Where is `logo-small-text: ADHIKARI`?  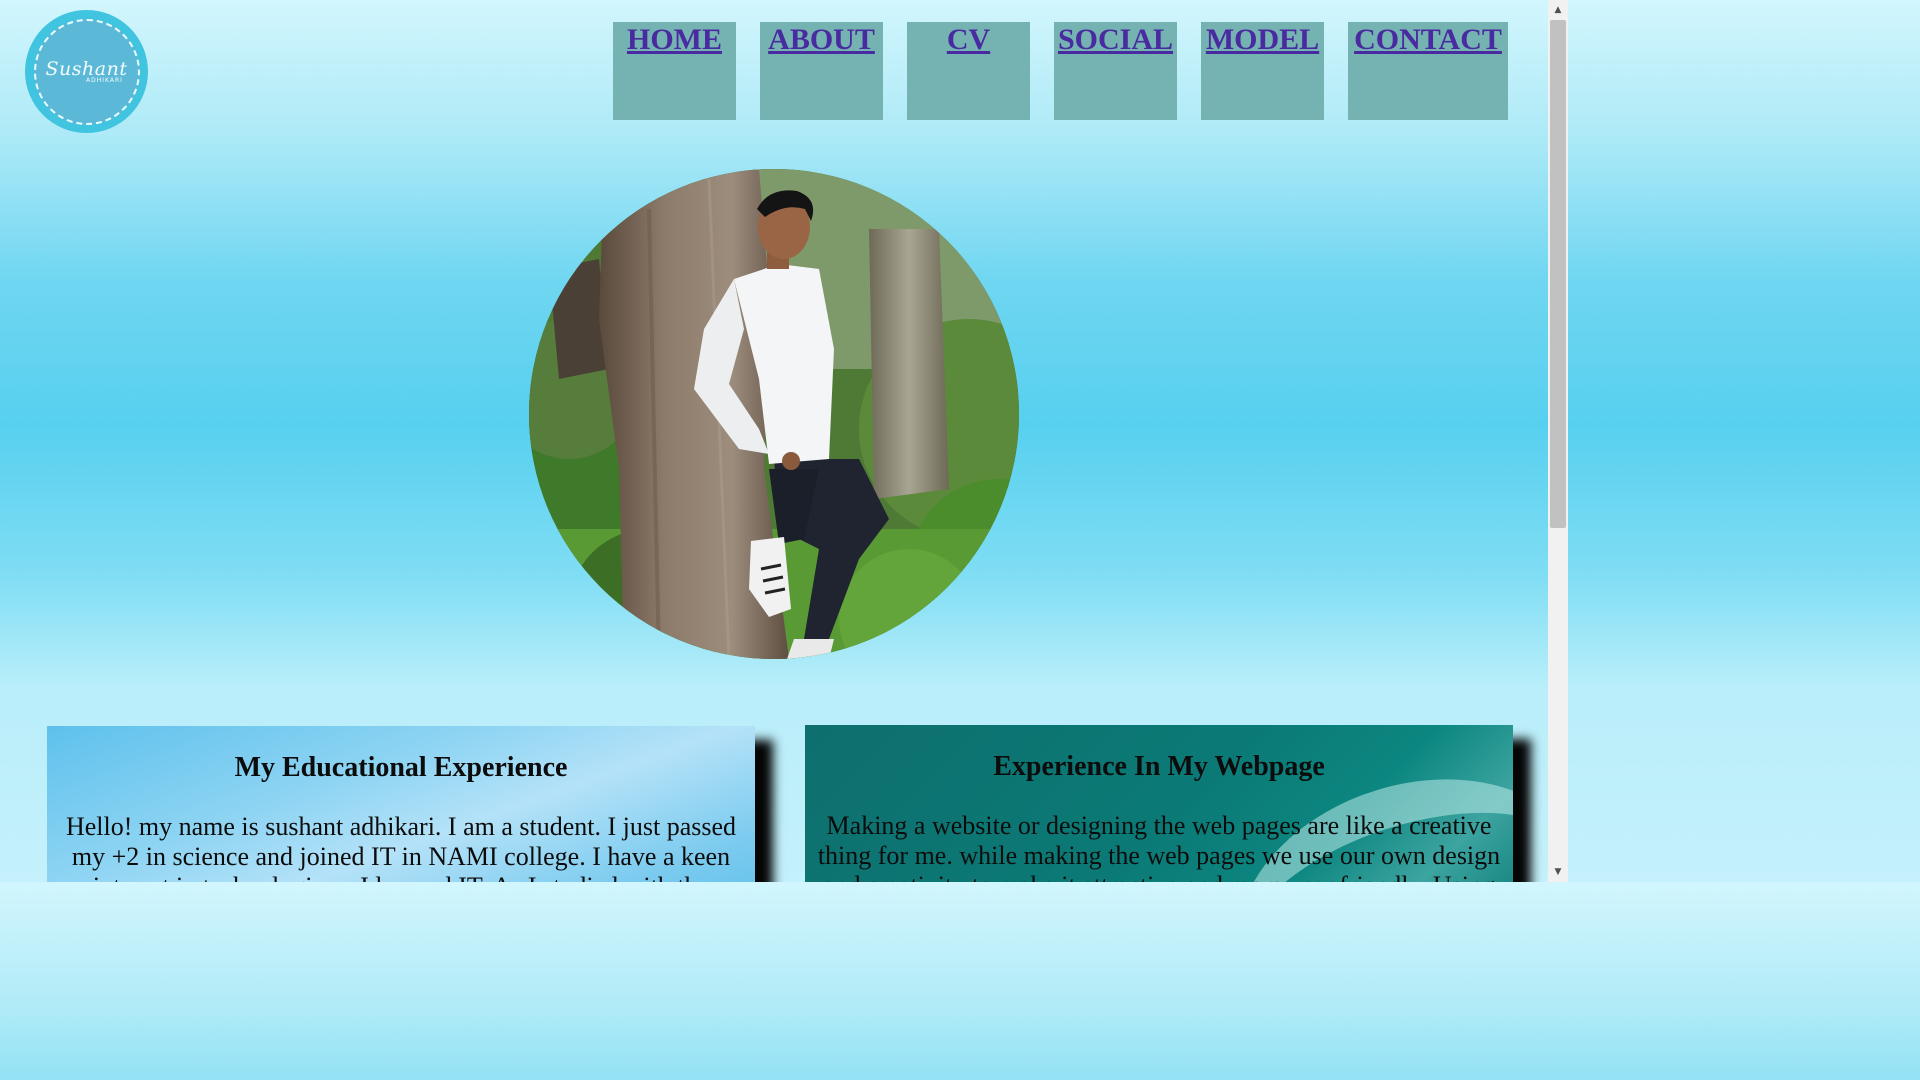
logo-small-text: ADHIKARI is located at coordinates (104, 80).